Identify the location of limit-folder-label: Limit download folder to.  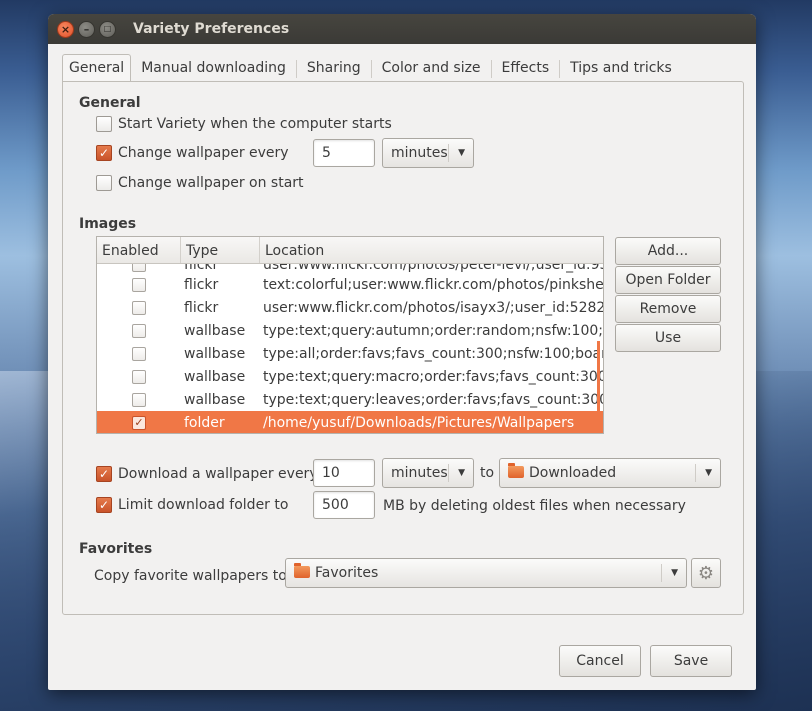
(203, 505).